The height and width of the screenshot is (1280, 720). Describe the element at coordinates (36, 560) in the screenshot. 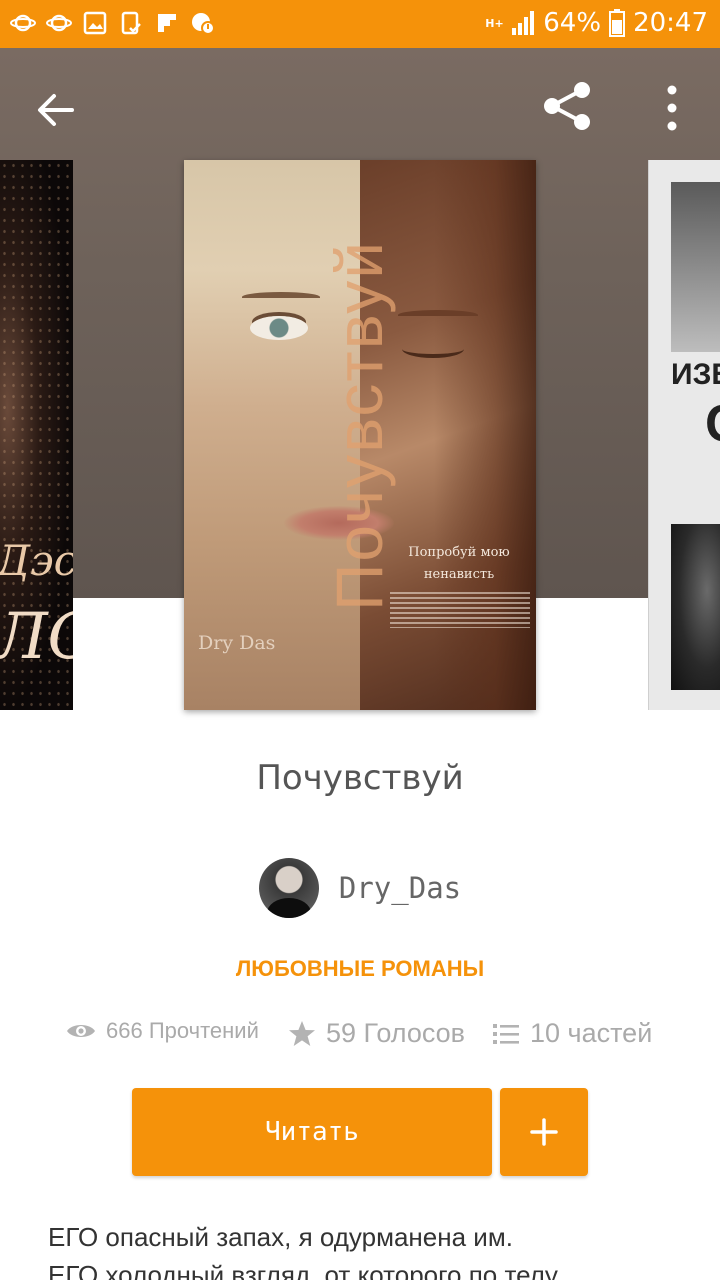

I see `cover-previous-text-1: Дэс` at that location.